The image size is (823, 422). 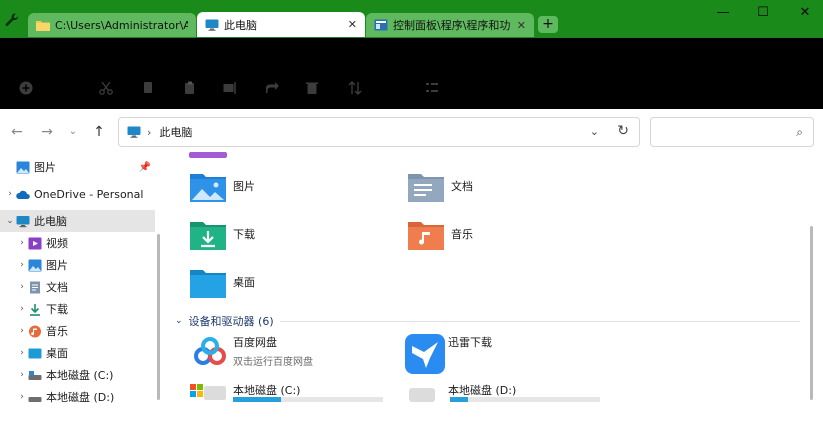 I want to click on folder-documents: 文档, so click(x=440, y=186).